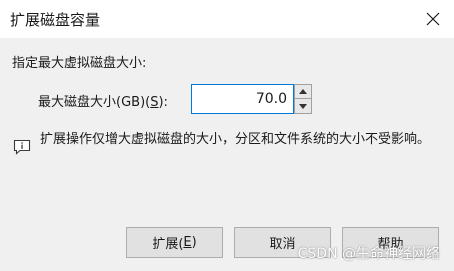 This screenshot has width=454, height=271. I want to click on info-icon, so click(22, 147).